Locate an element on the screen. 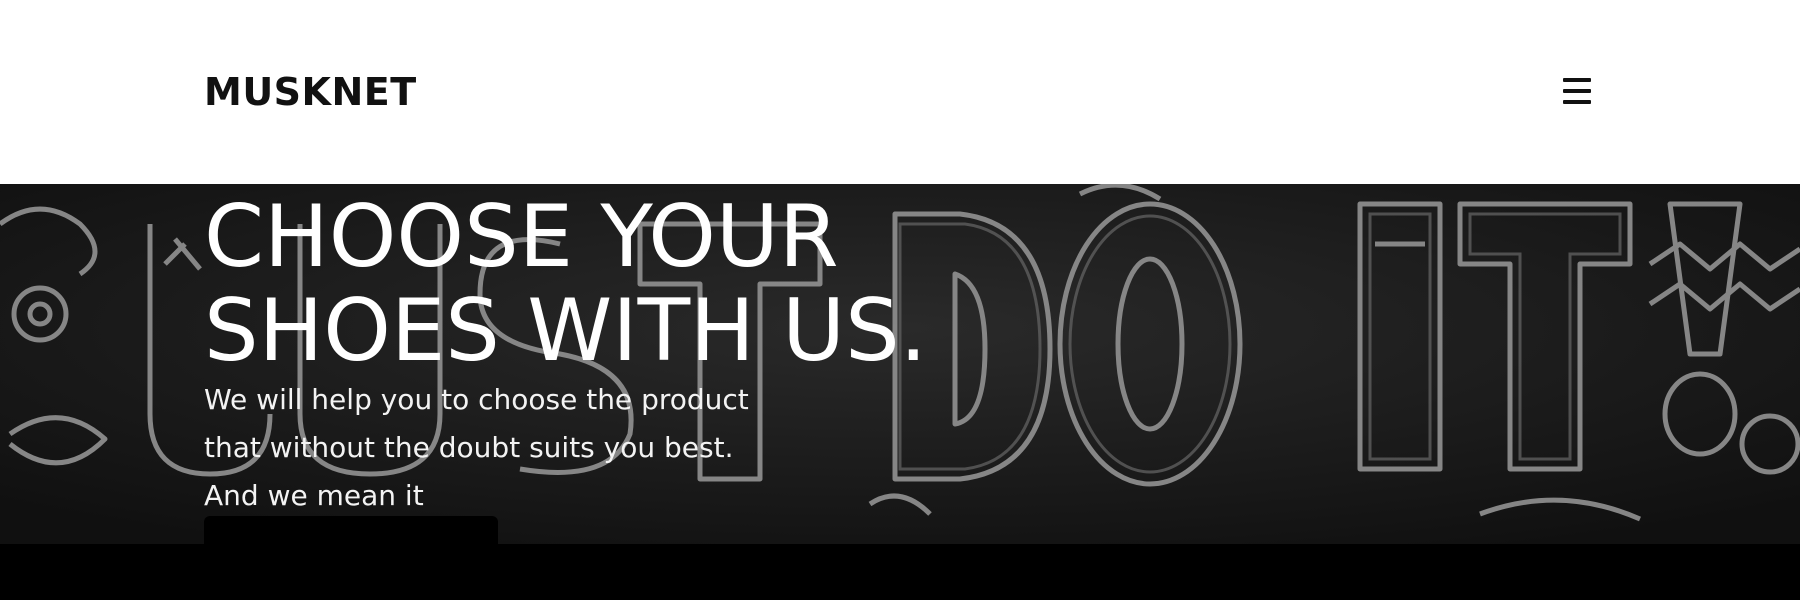 The image size is (1800, 600). menu-bar-bottom is located at coordinates (1577, 102).